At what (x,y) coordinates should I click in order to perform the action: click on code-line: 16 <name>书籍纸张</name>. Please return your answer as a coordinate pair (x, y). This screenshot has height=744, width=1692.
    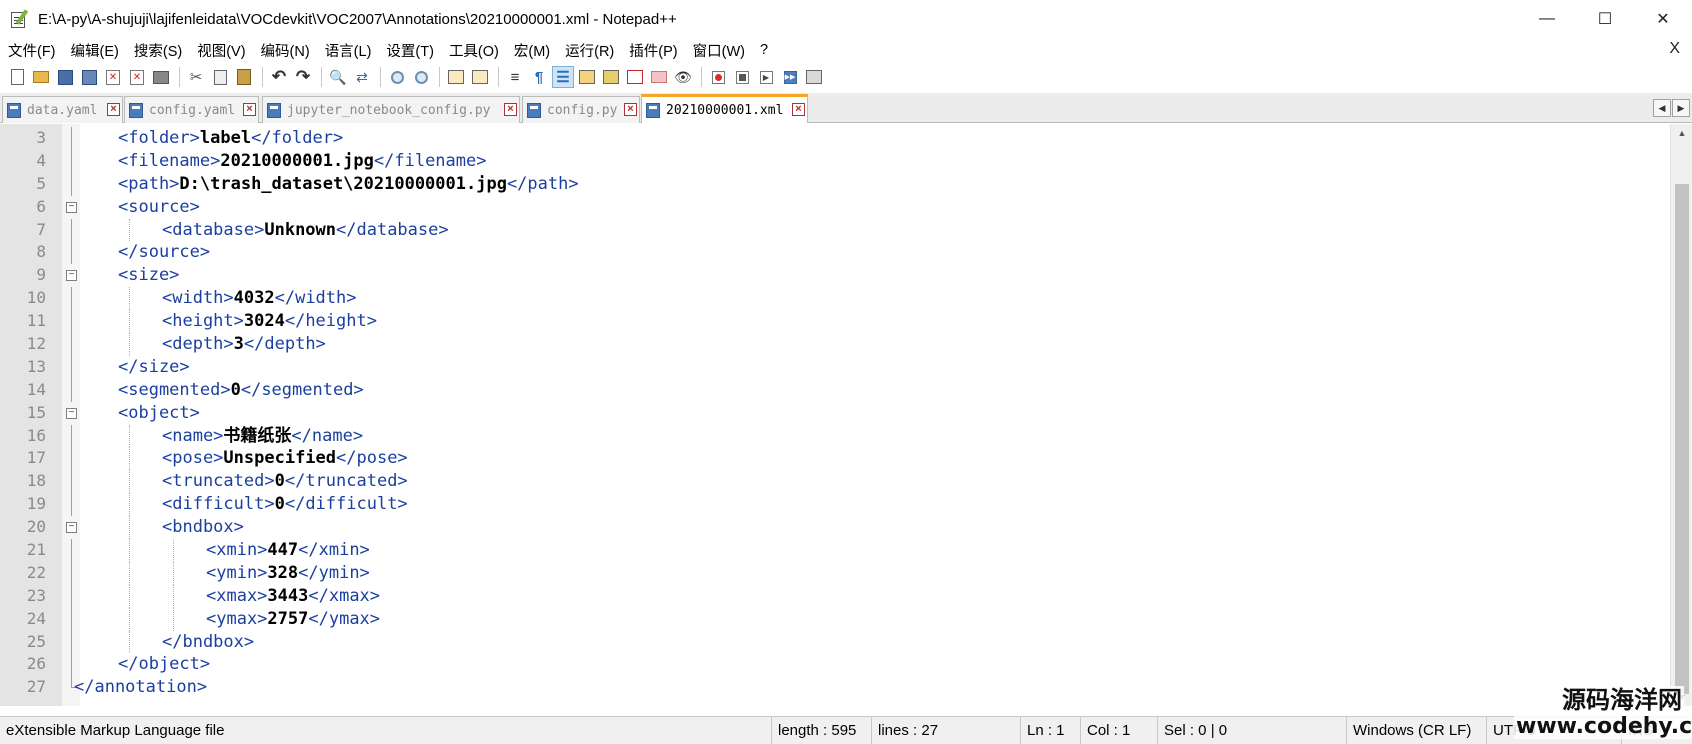
    Looking at the image, I should click on (830, 436).